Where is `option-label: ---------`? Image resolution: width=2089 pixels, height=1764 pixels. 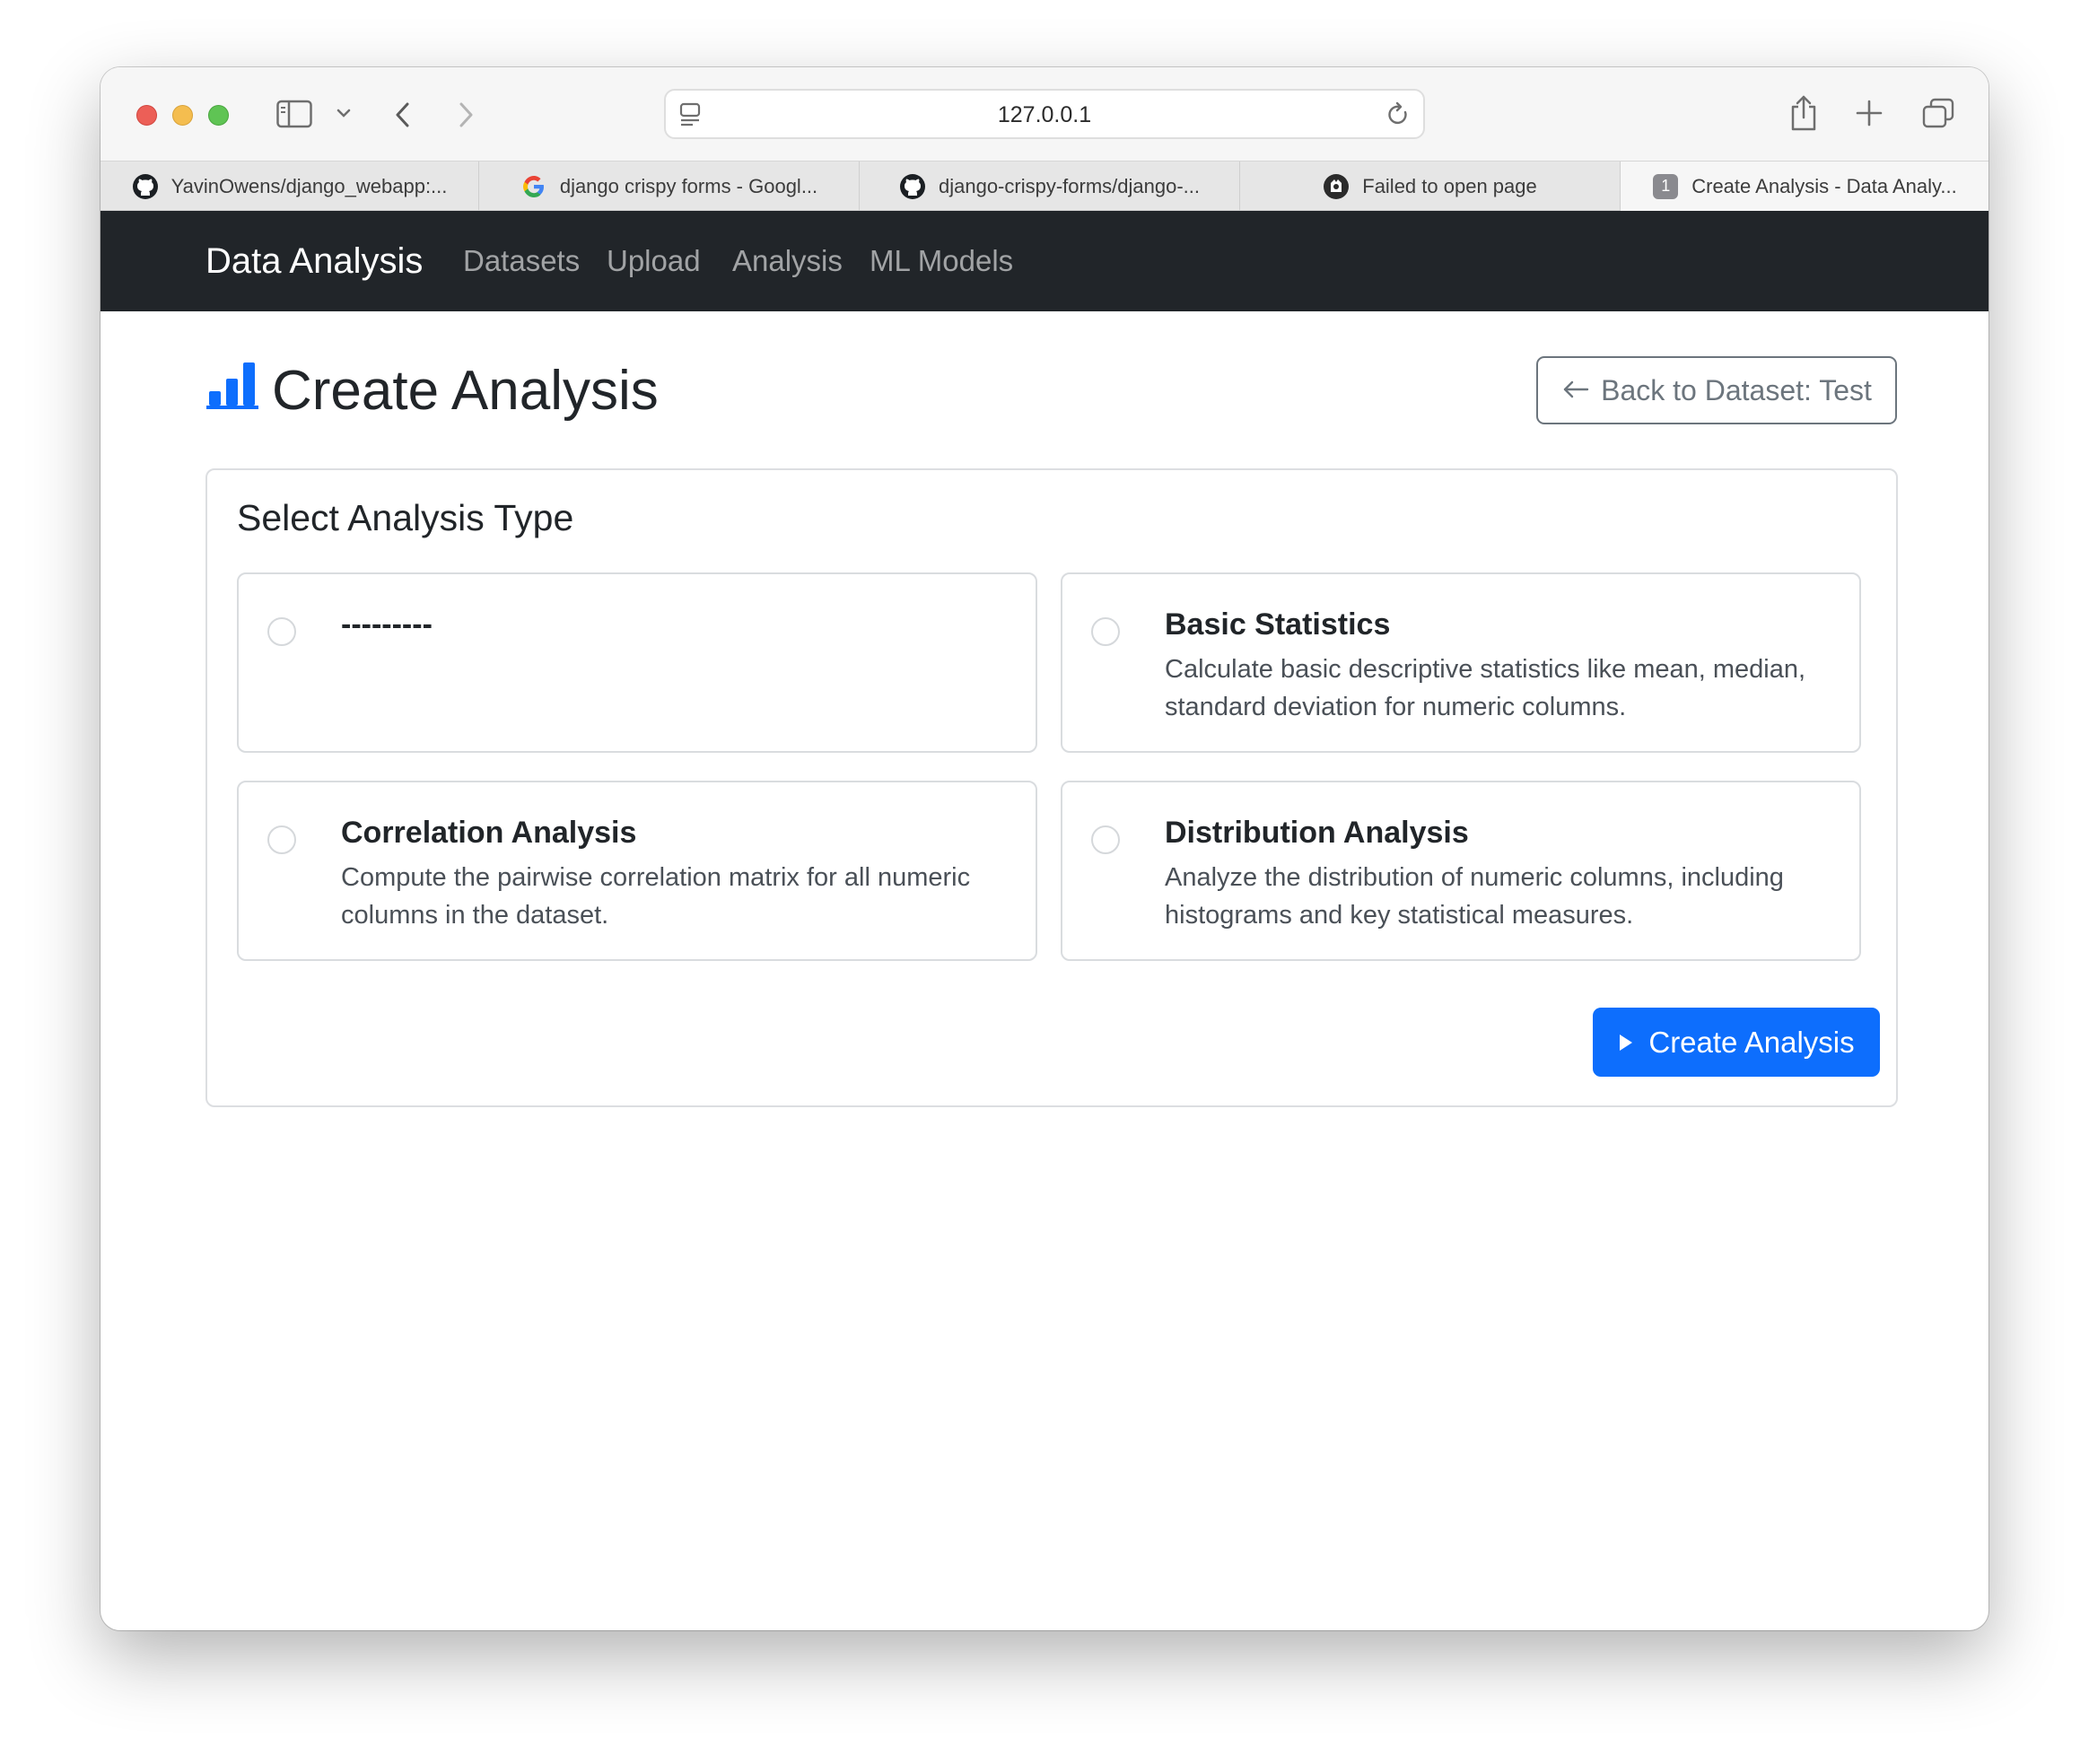 option-label: --------- is located at coordinates (387, 624).